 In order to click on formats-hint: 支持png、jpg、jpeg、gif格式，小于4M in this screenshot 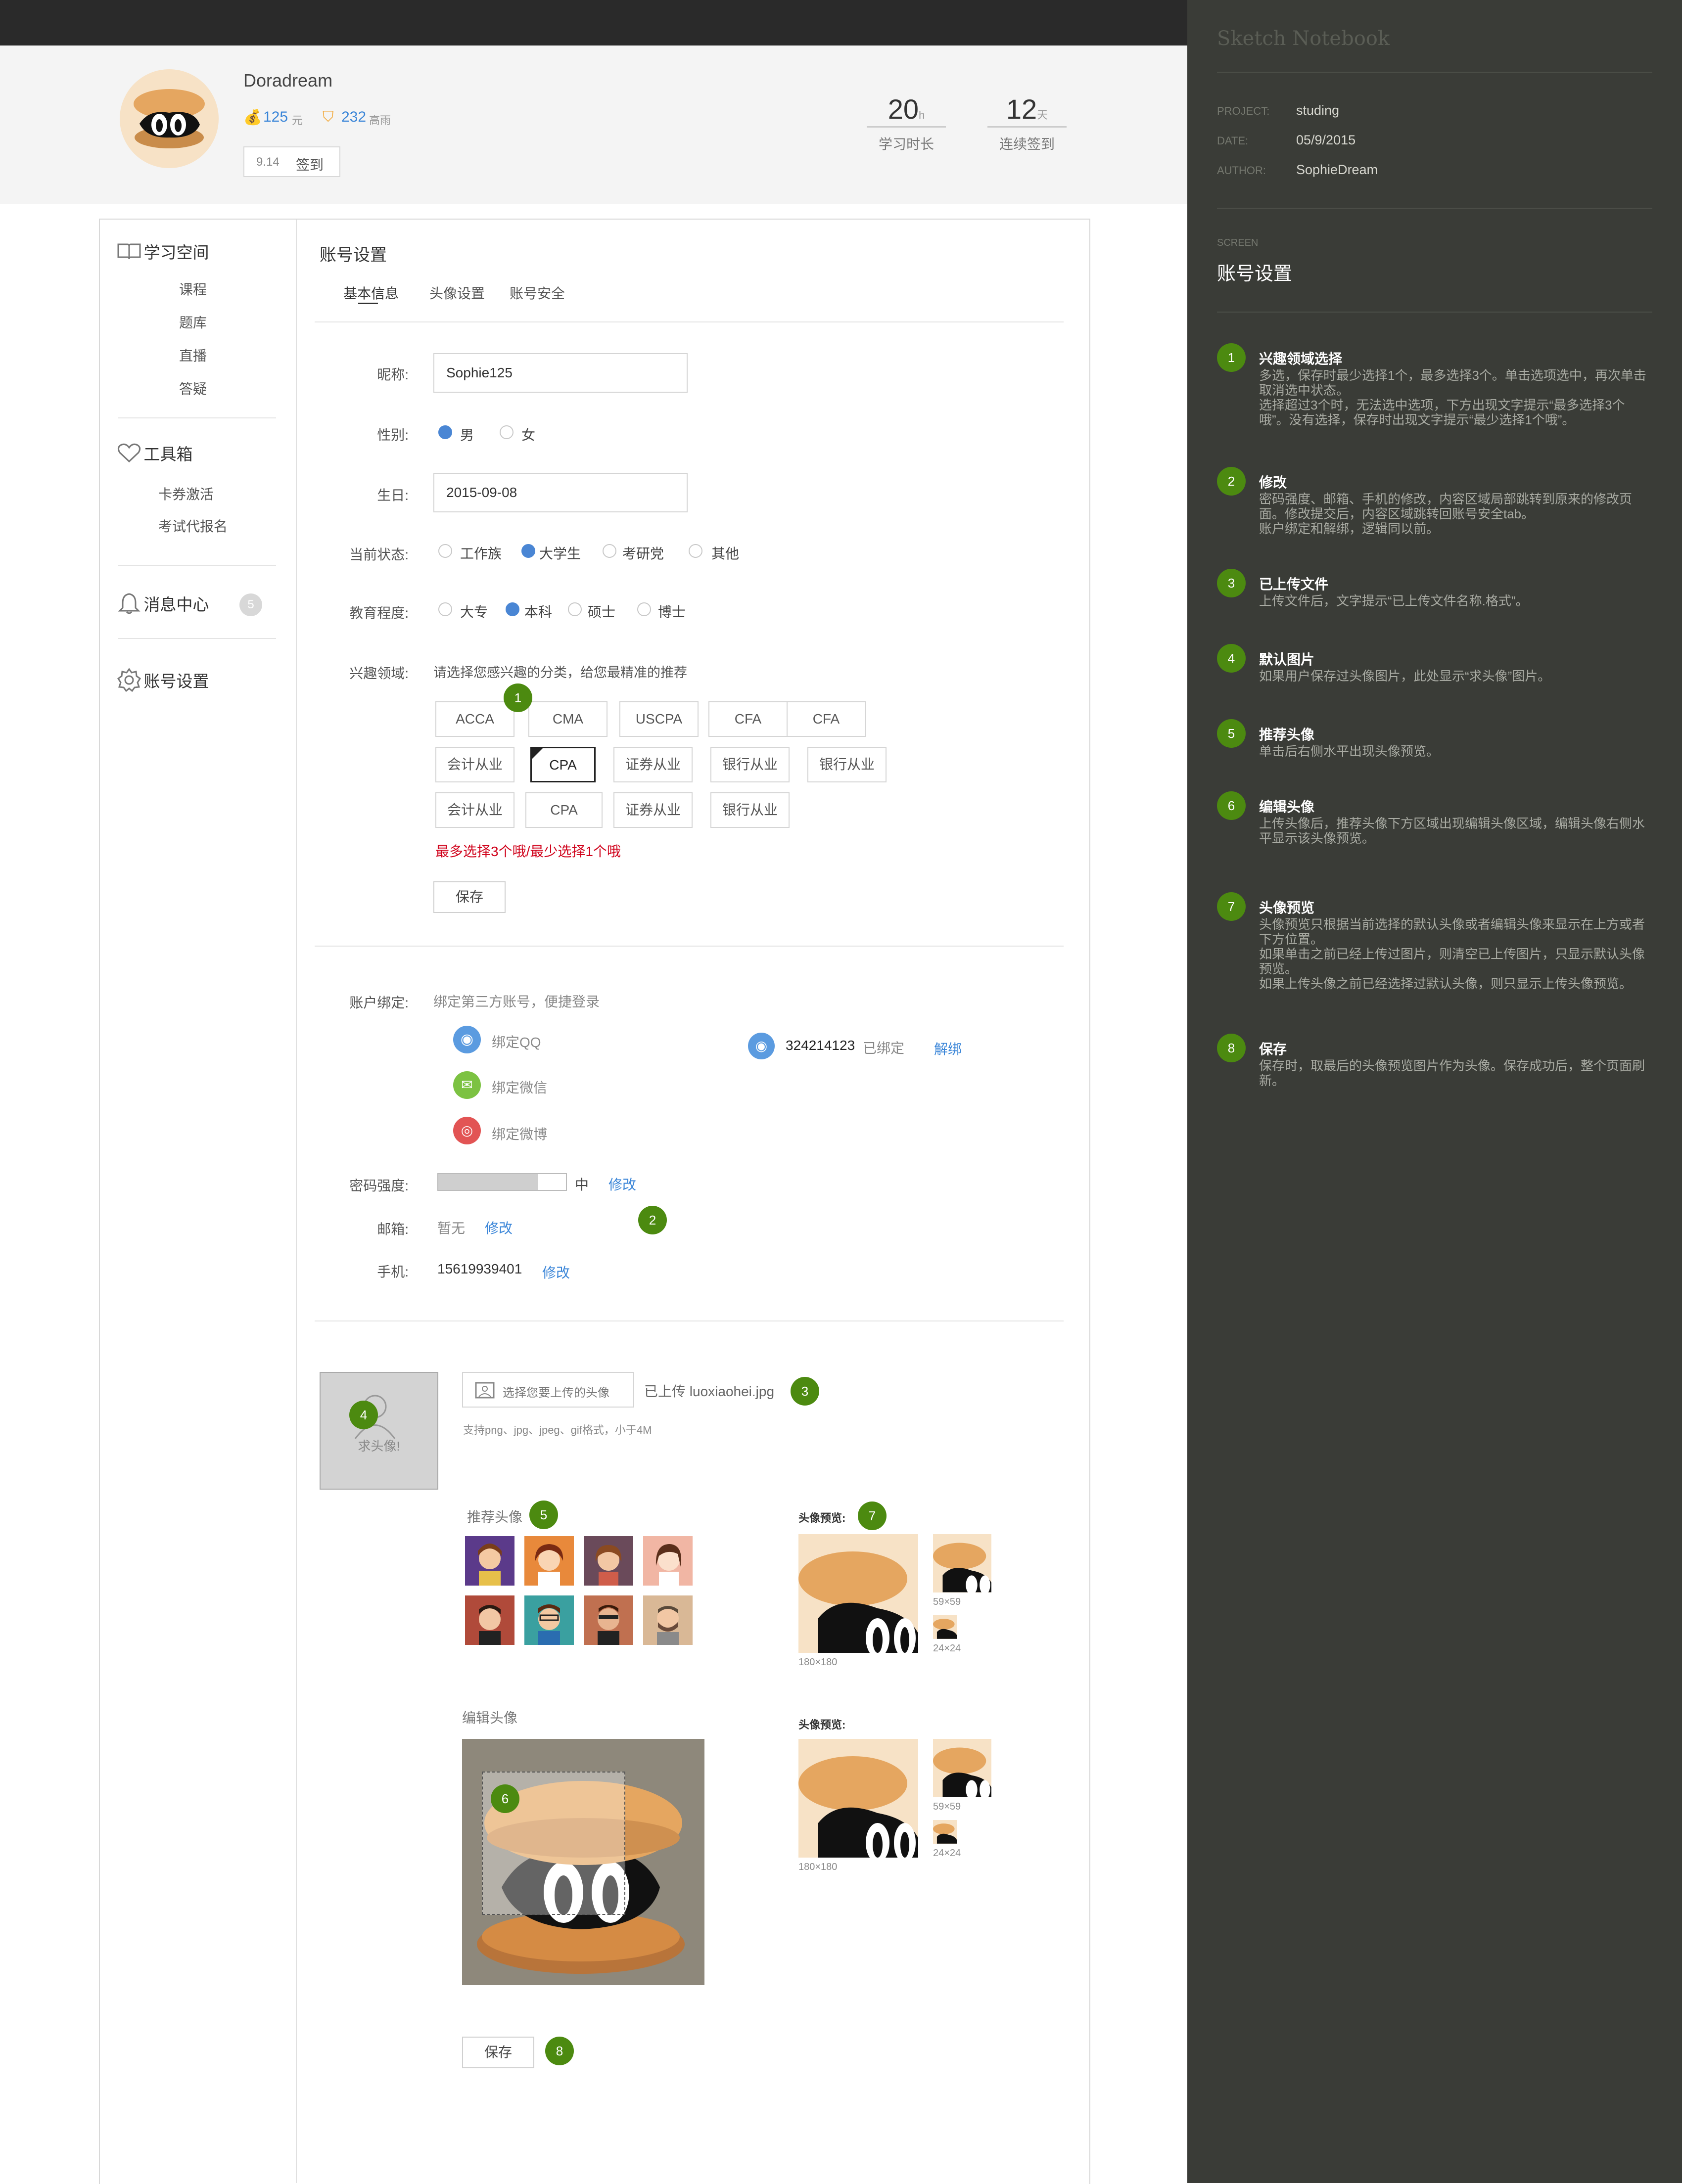, I will do `click(557, 1430)`.